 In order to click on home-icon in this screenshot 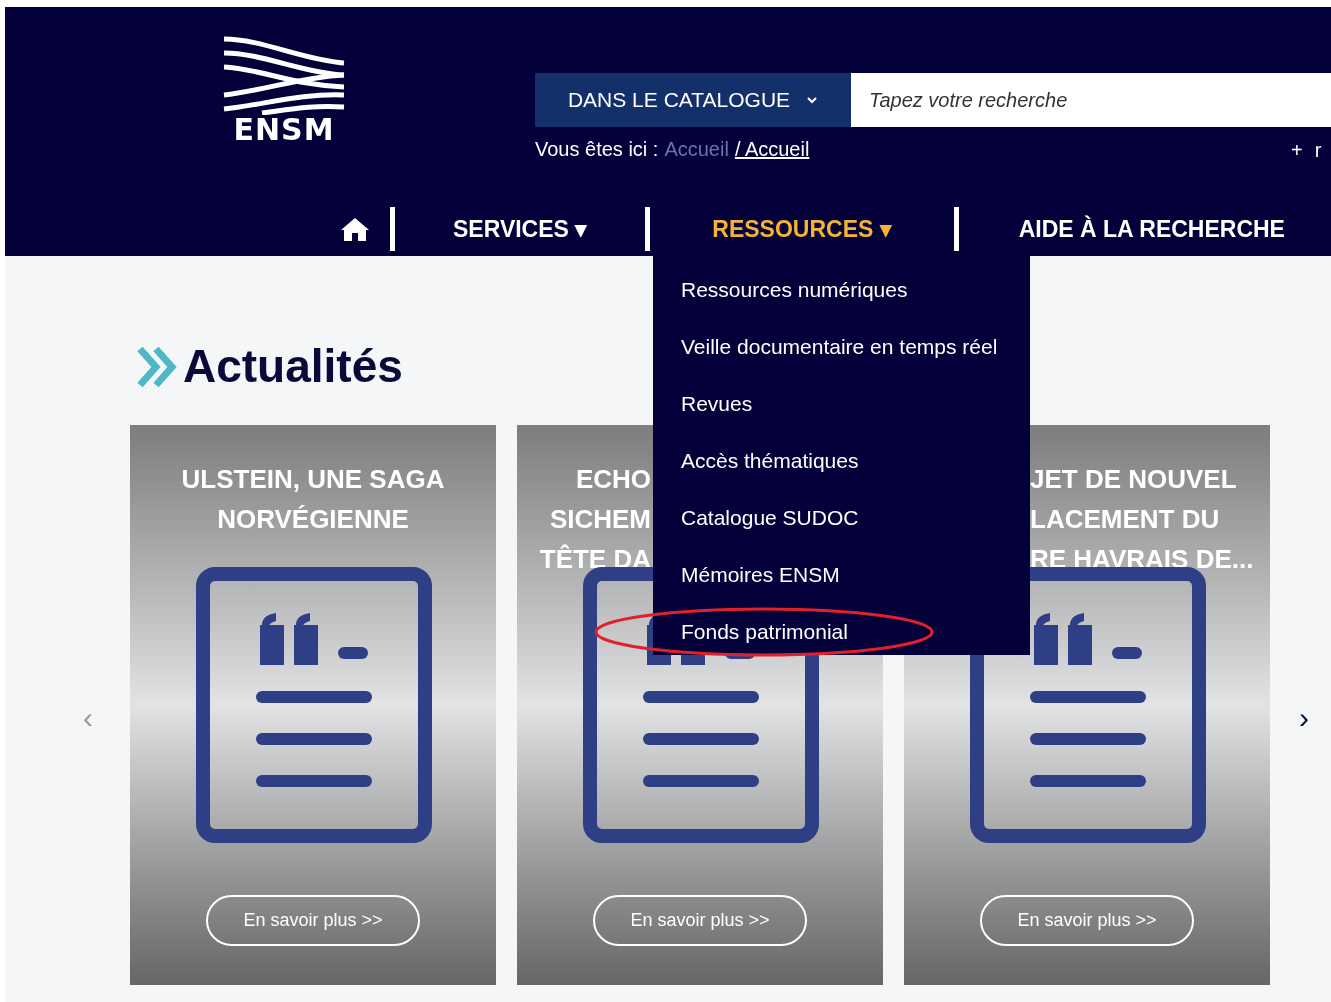, I will do `click(355, 229)`.